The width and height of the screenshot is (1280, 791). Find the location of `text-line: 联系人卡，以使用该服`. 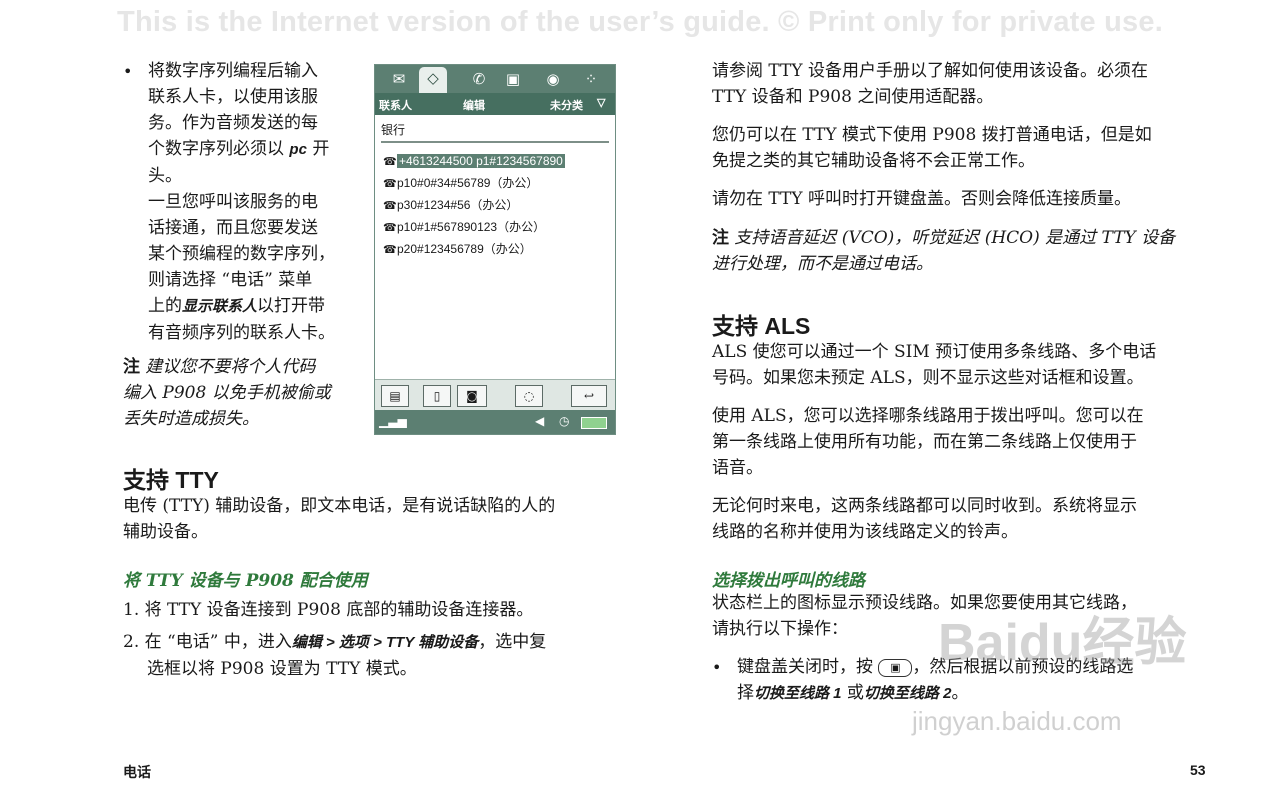

text-line: 联系人卡，以使用该服 is located at coordinates (233, 97).